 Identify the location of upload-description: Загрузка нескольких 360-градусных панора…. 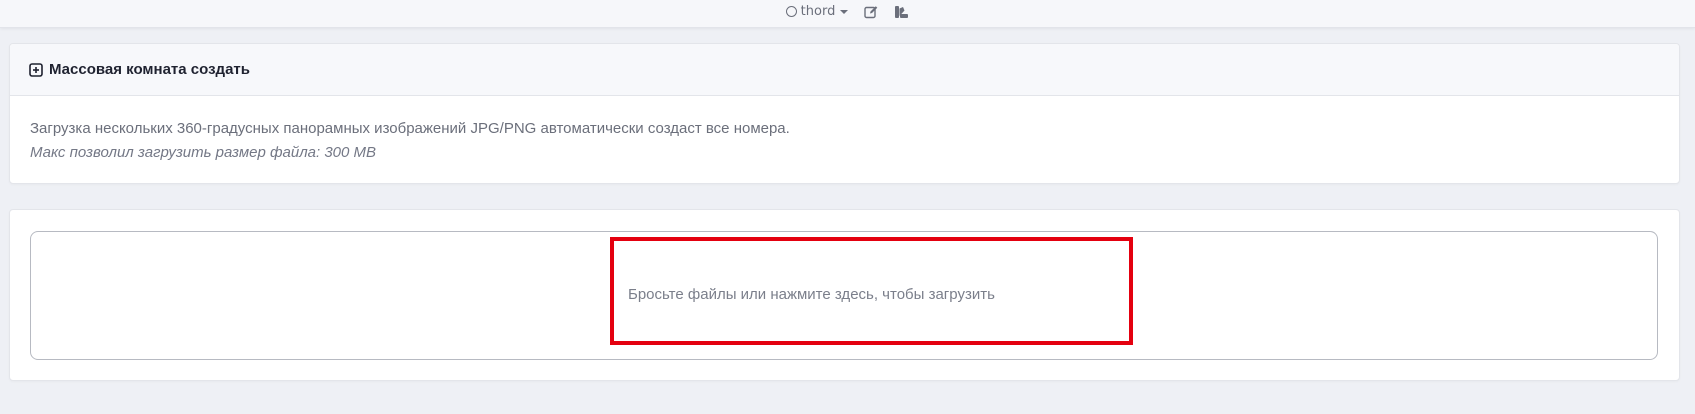
(410, 128).